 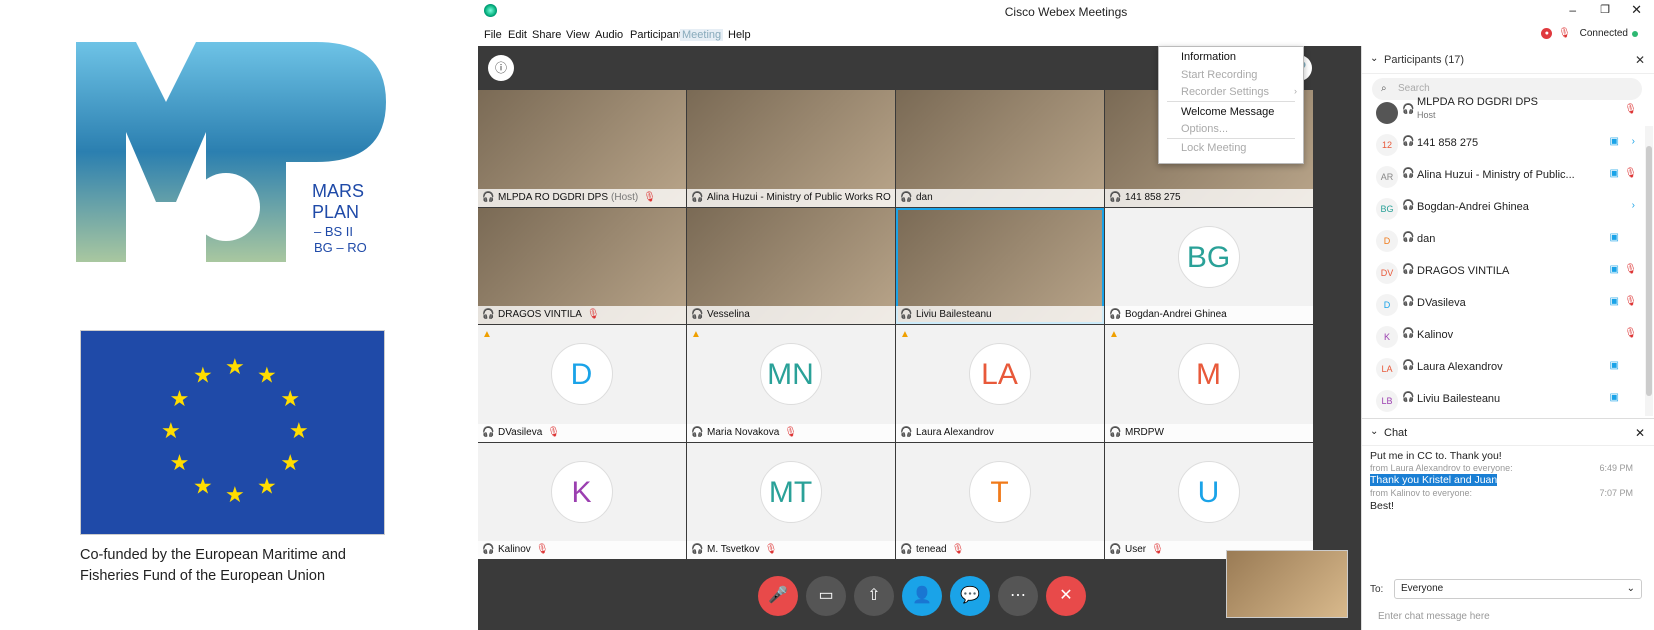 What do you see at coordinates (1636, 10) in the screenshot?
I see `close-window-icon: ✕` at bounding box center [1636, 10].